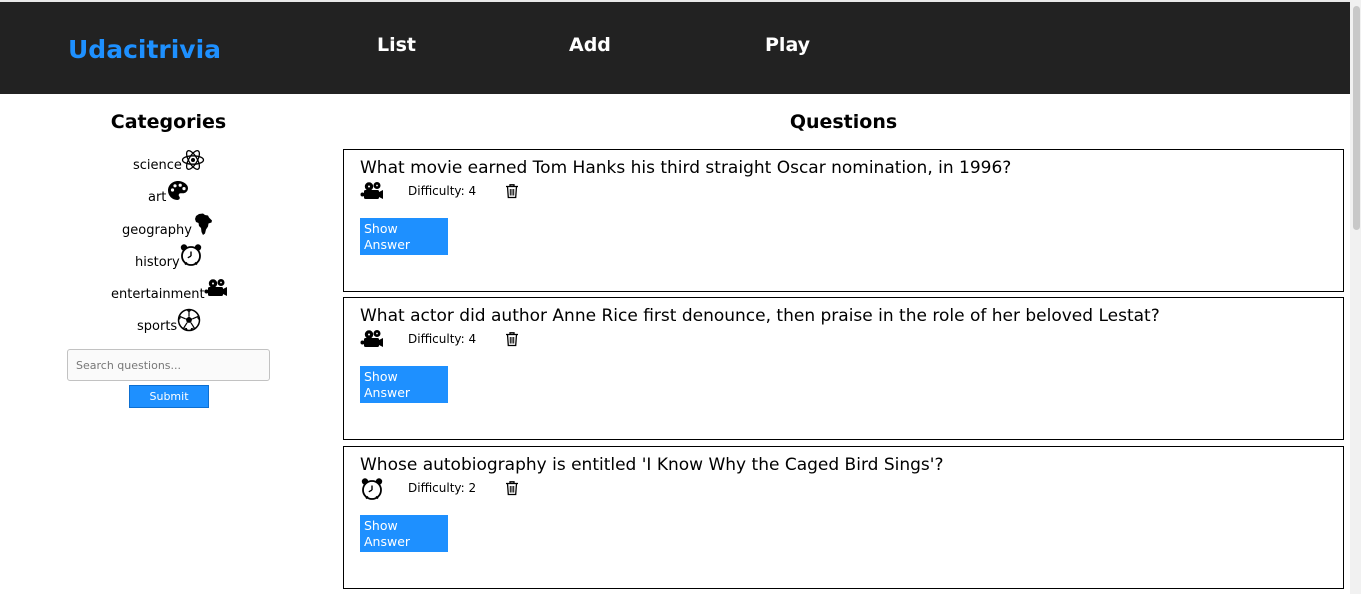 The height and width of the screenshot is (594, 1361). I want to click on soccer-ball-icon, so click(189, 320).